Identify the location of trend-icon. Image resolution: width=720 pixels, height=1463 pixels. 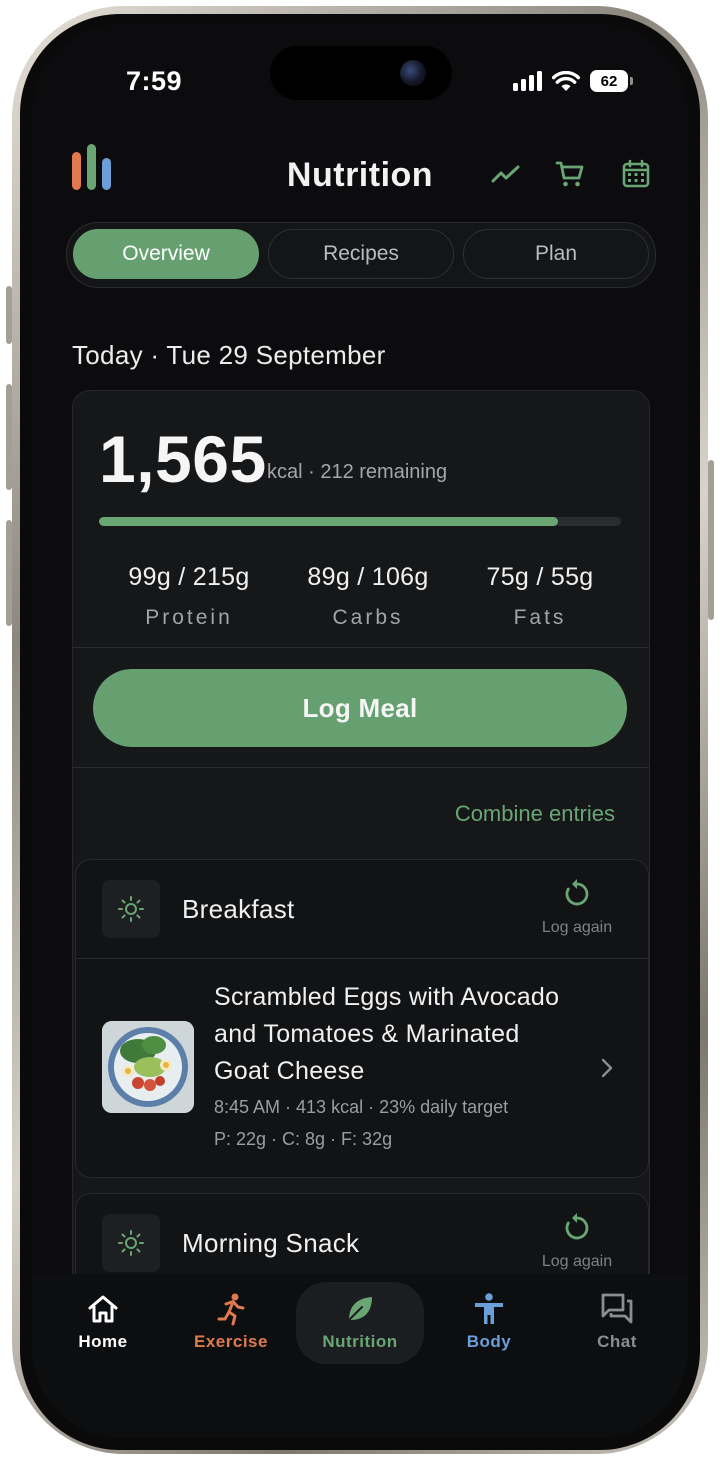
(506, 174).